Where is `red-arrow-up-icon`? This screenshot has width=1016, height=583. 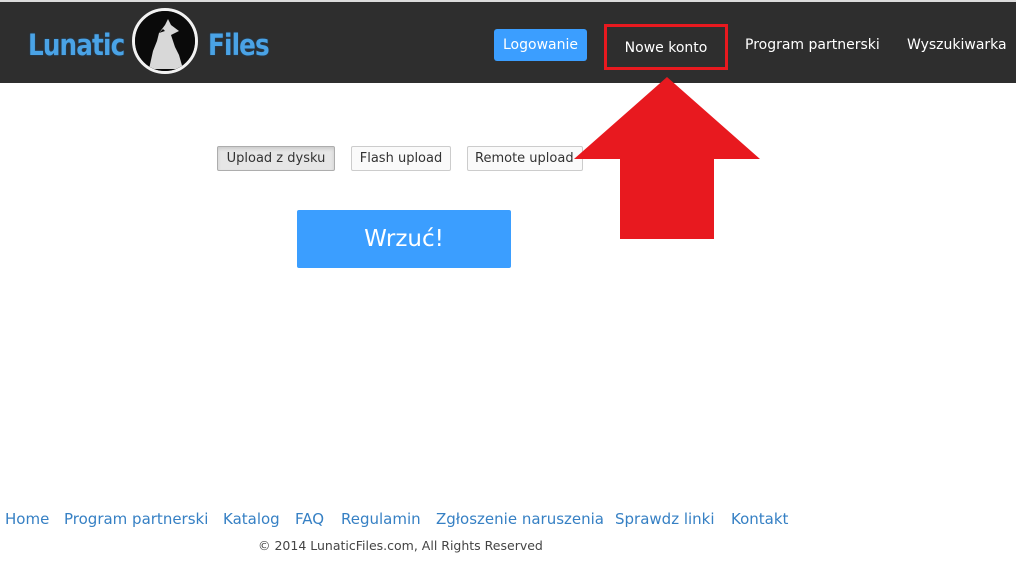
red-arrow-up-icon is located at coordinates (667, 158).